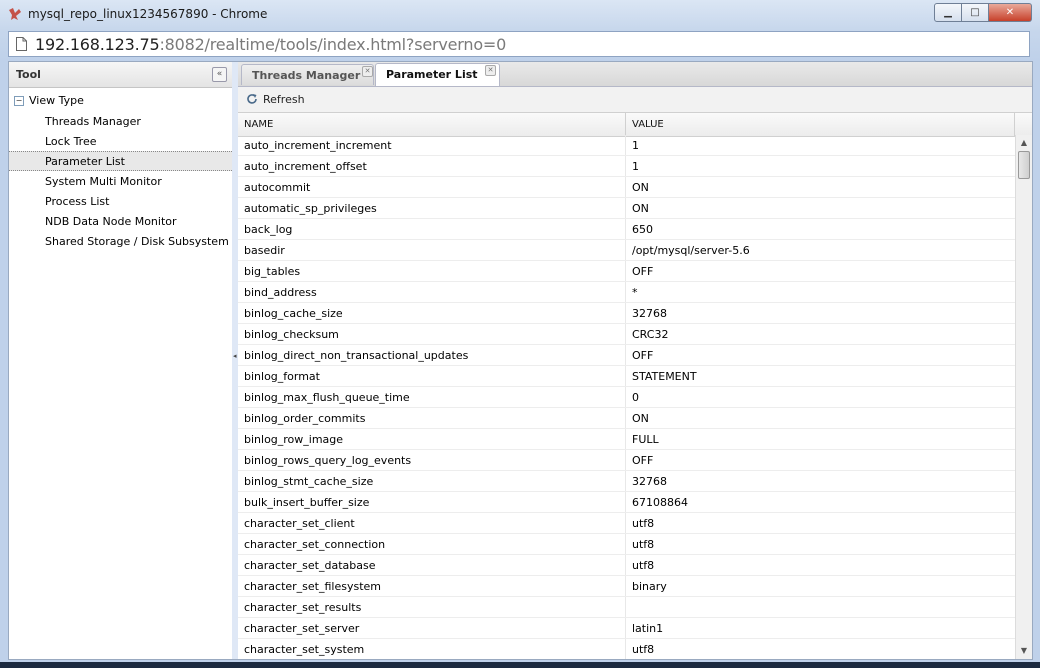 This screenshot has height=668, width=1040. I want to click on param-name-cell: character_set_database, so click(310, 565).